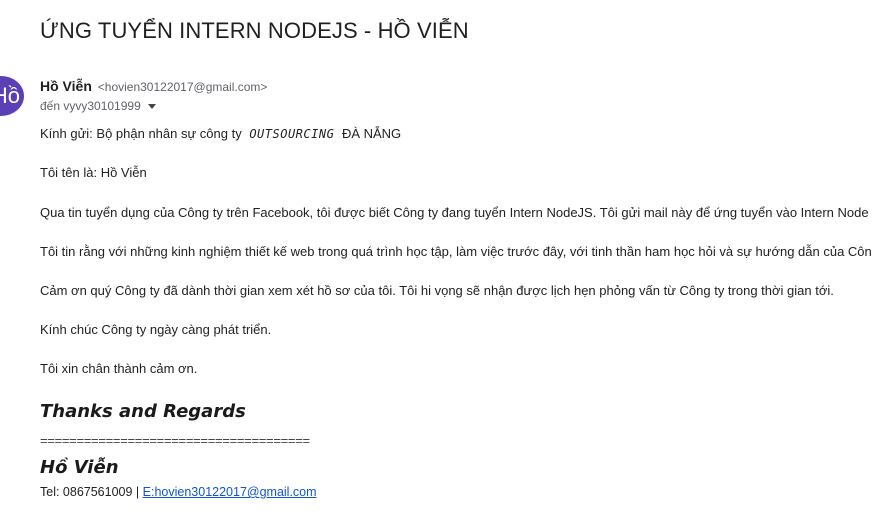 The width and height of the screenshot is (872, 517). I want to click on signature-email-link: E:hovien30122017@gmail.com, so click(230, 492).